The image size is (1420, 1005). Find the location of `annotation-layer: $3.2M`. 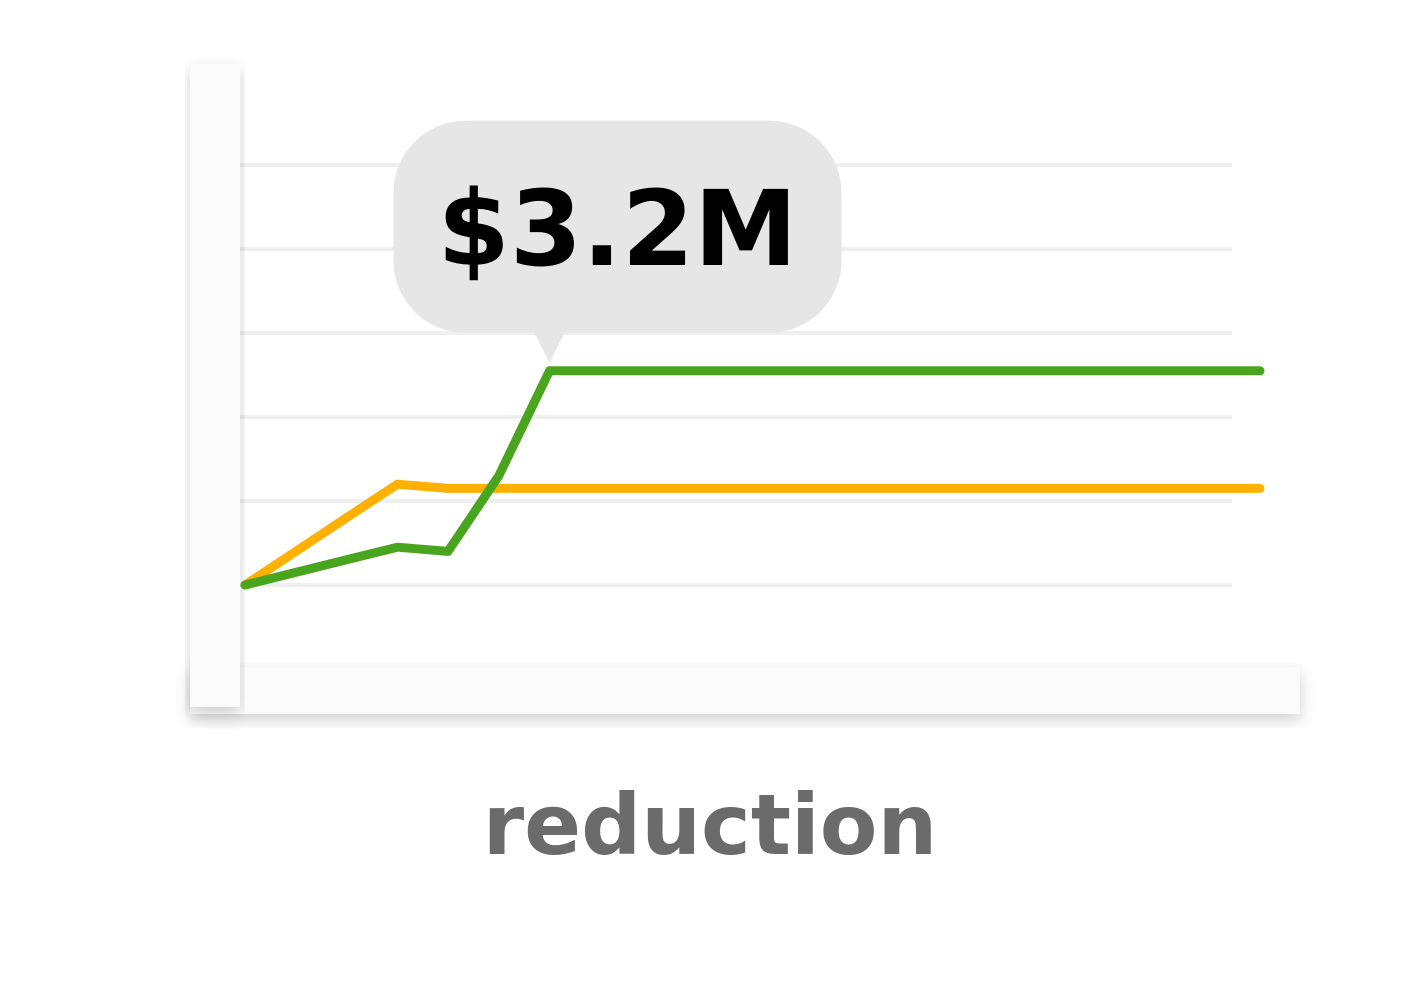

annotation-layer: $3.2M is located at coordinates (617, 241).